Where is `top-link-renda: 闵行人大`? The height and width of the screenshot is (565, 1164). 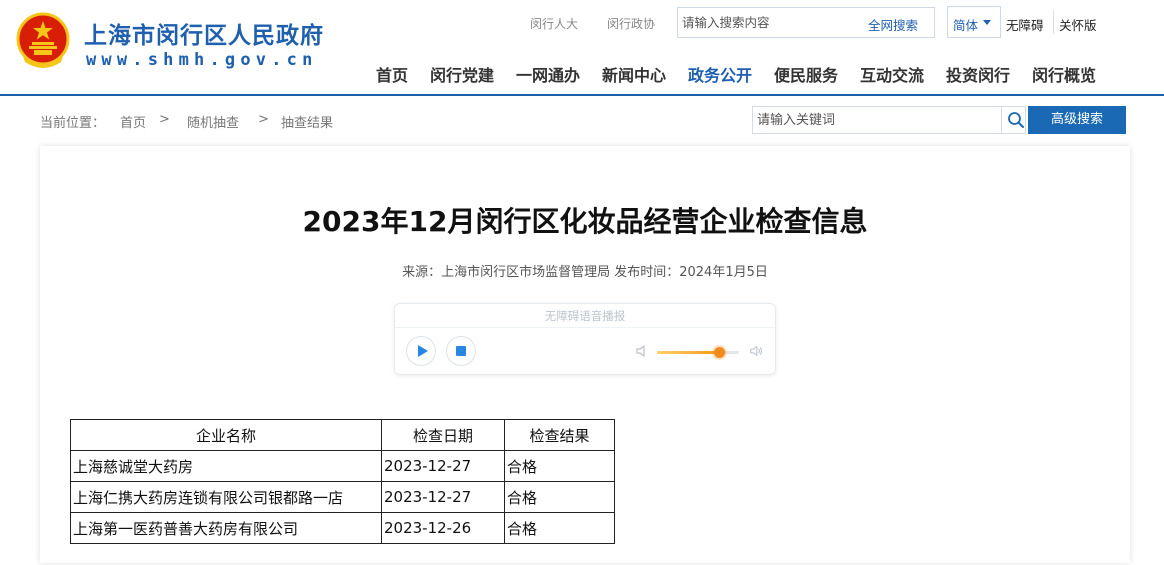
top-link-renda: 闵行人大 is located at coordinates (554, 23).